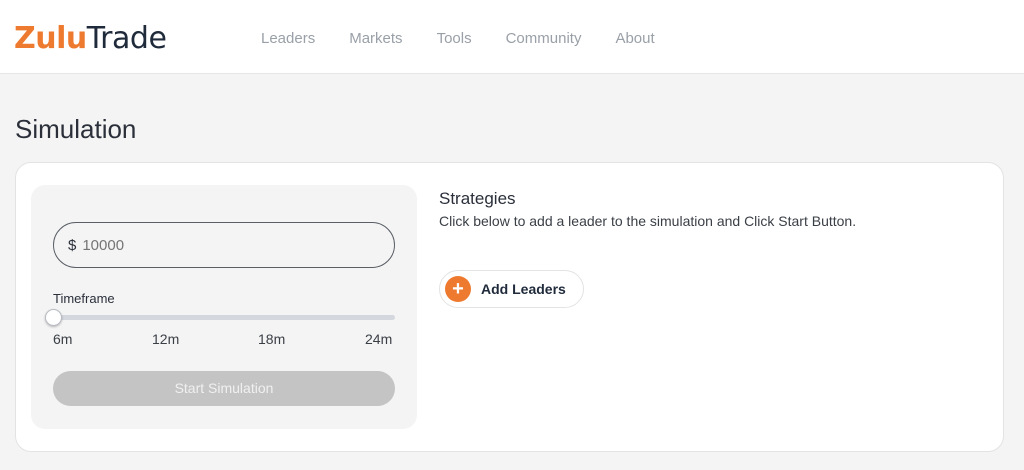 This screenshot has height=470, width=1024. Describe the element at coordinates (475, 38) in the screenshot. I see `main-nav: Leaders Markets Tools Community About` at that location.